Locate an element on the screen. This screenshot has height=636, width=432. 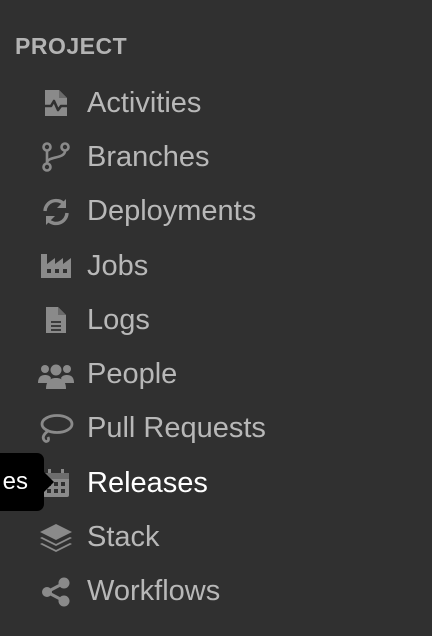
sidebar-item-releases: Releases is located at coordinates (216, 483).